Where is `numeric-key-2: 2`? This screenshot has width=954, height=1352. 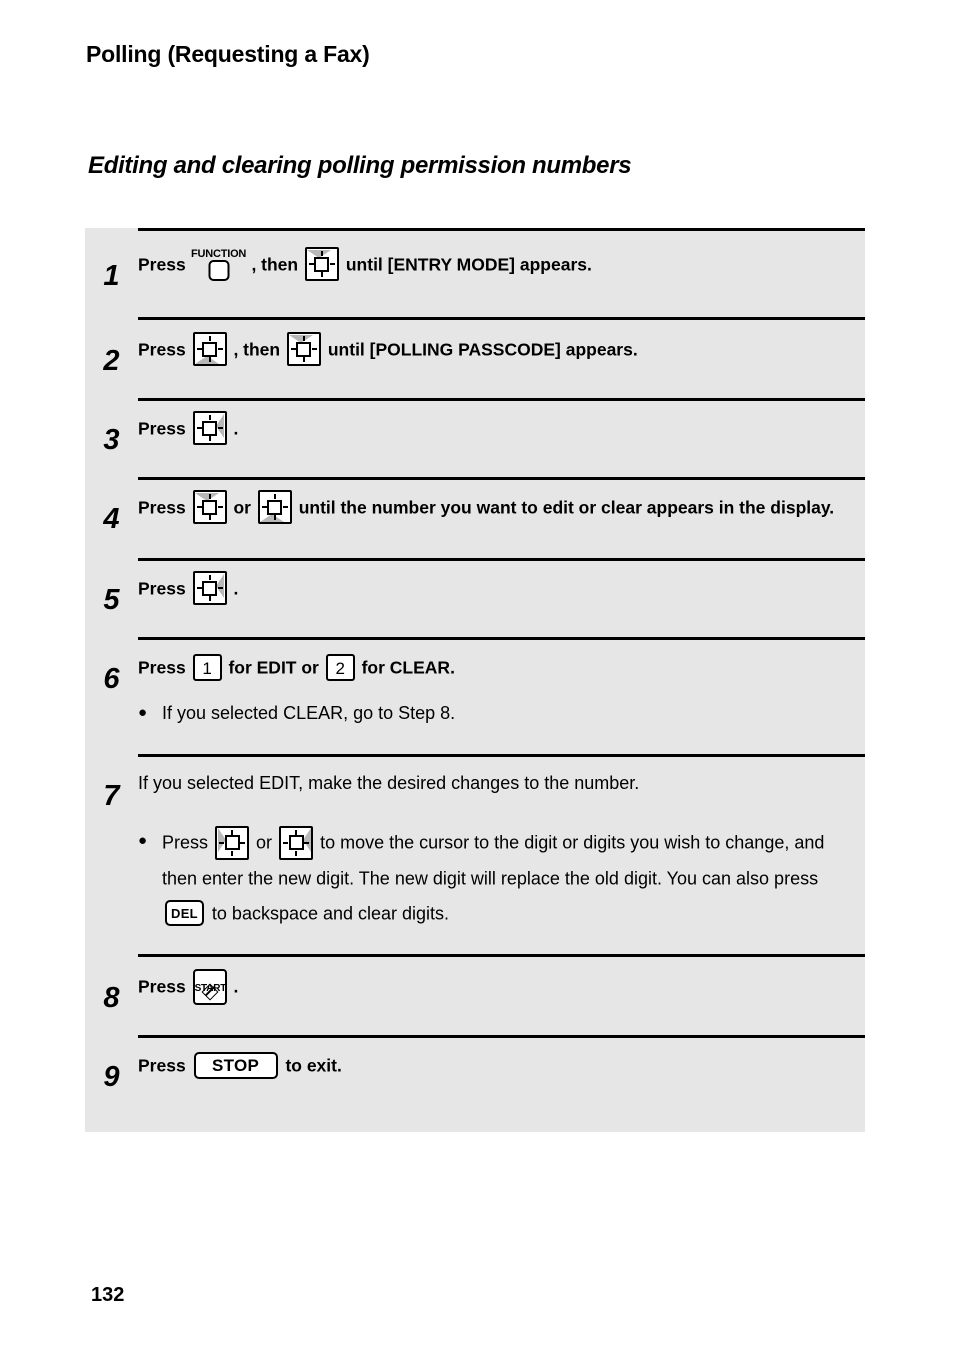
numeric-key-2: 2 is located at coordinates (340, 667).